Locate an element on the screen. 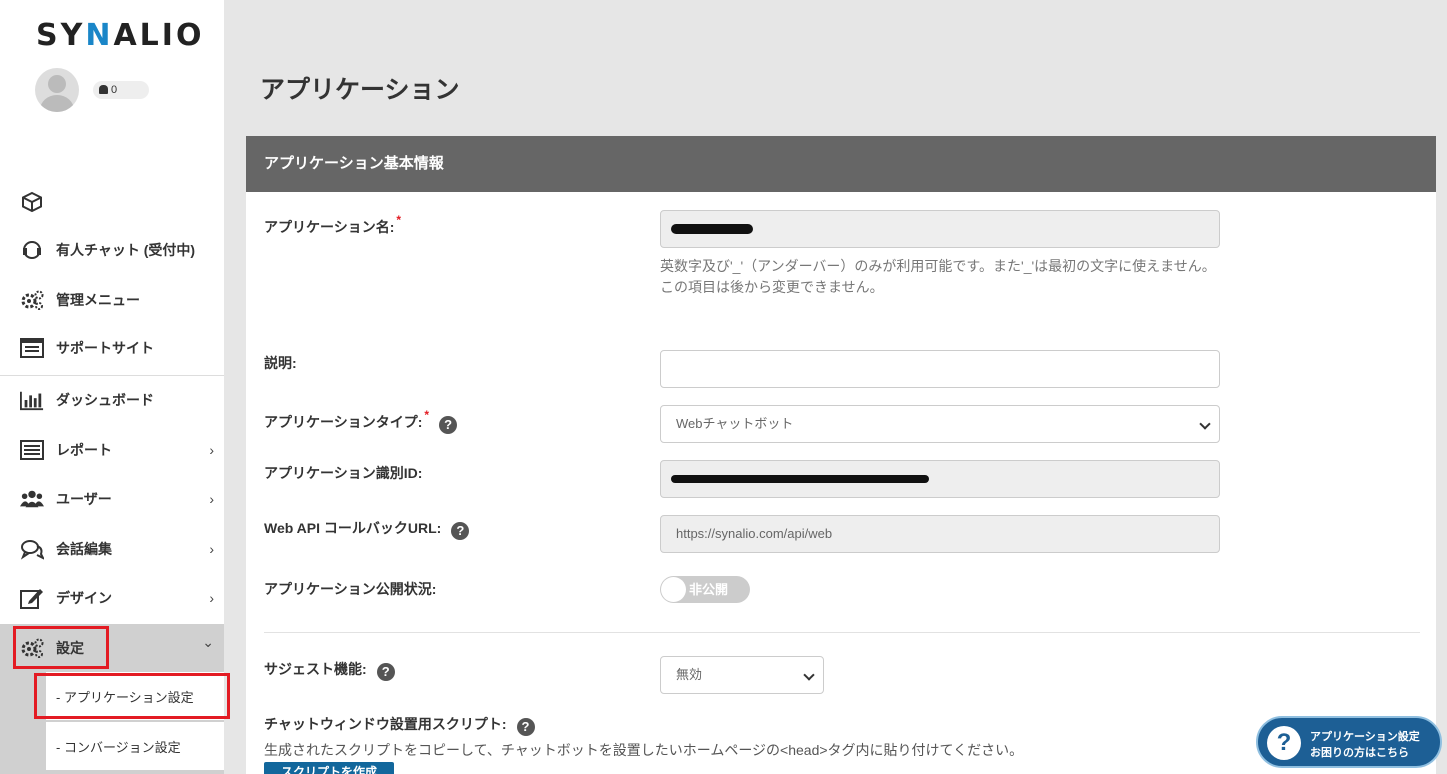 Image resolution: width=1447 pixels, height=774 pixels. sidebar-item-report: レポート › is located at coordinates (112, 450).